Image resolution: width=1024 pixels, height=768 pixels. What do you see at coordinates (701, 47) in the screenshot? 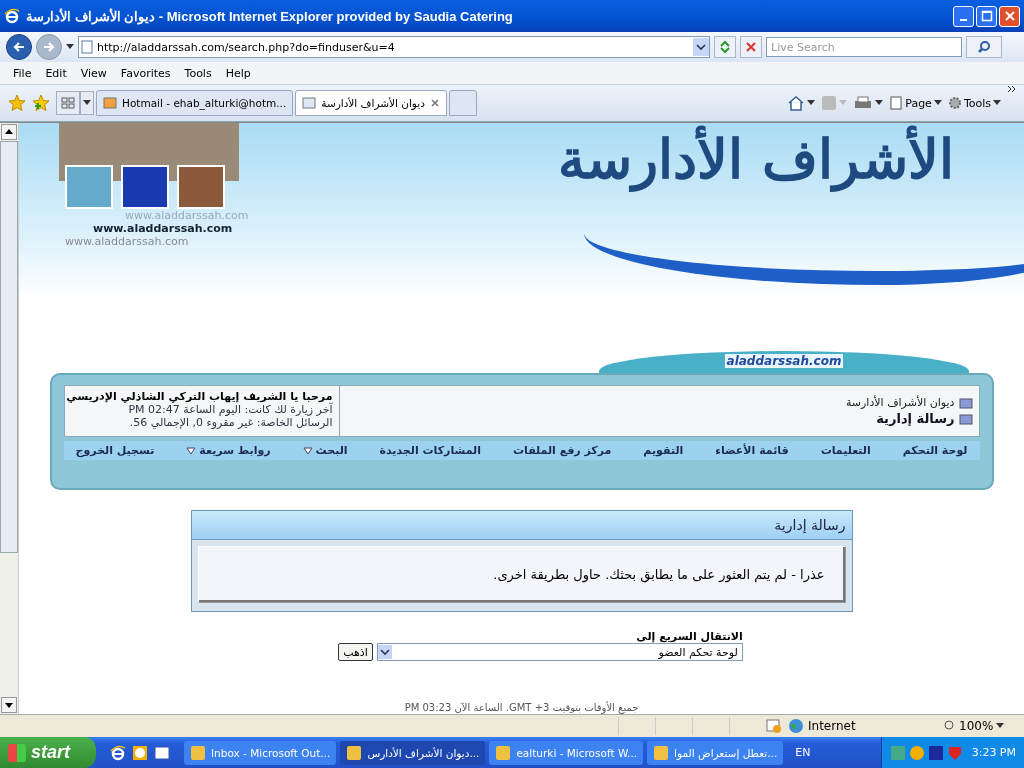
I see `dropdown-button` at bounding box center [701, 47].